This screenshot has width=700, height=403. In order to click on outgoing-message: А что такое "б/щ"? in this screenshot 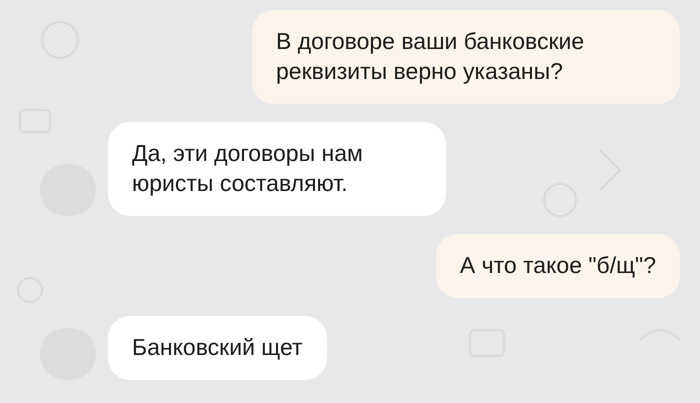, I will do `click(558, 266)`.